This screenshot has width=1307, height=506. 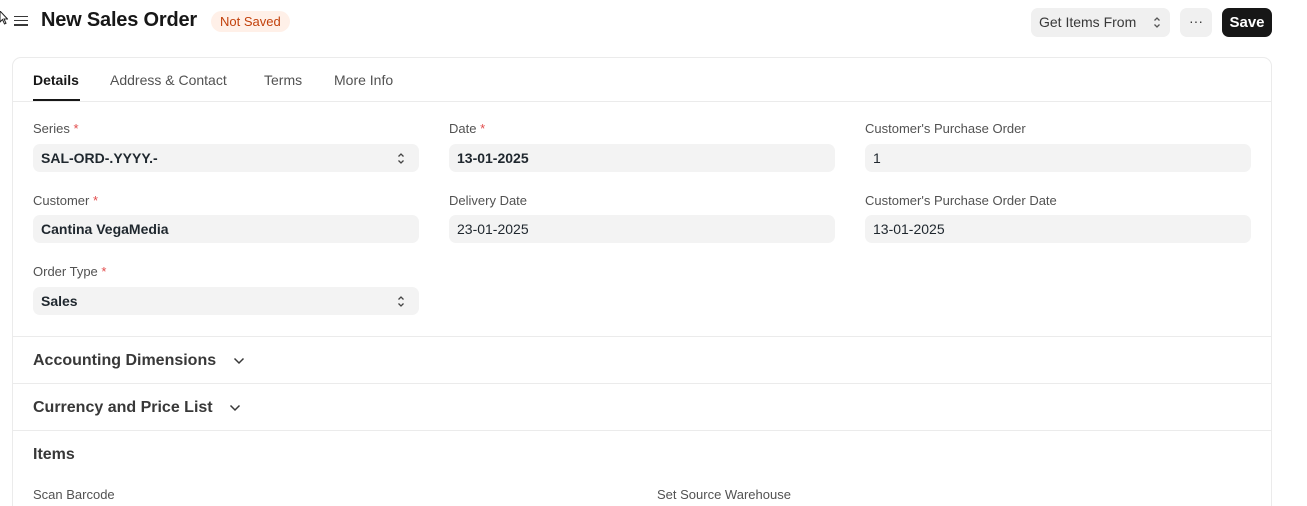 I want to click on customer-label: Customer *, so click(x=66, y=200).